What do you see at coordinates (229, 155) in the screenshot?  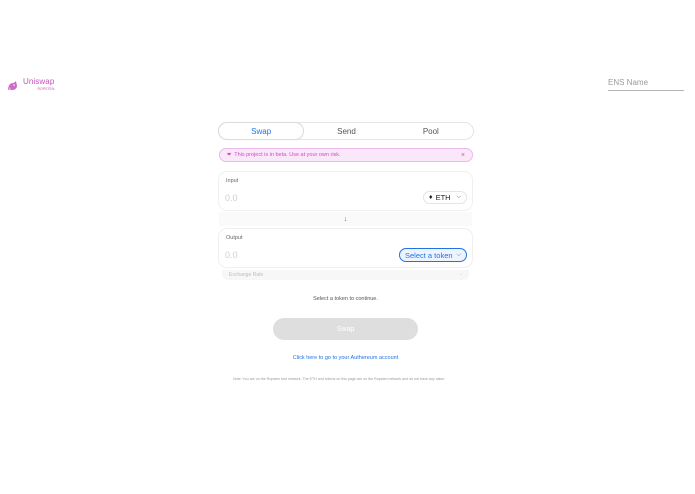 I see `heart-icon: ❤` at bounding box center [229, 155].